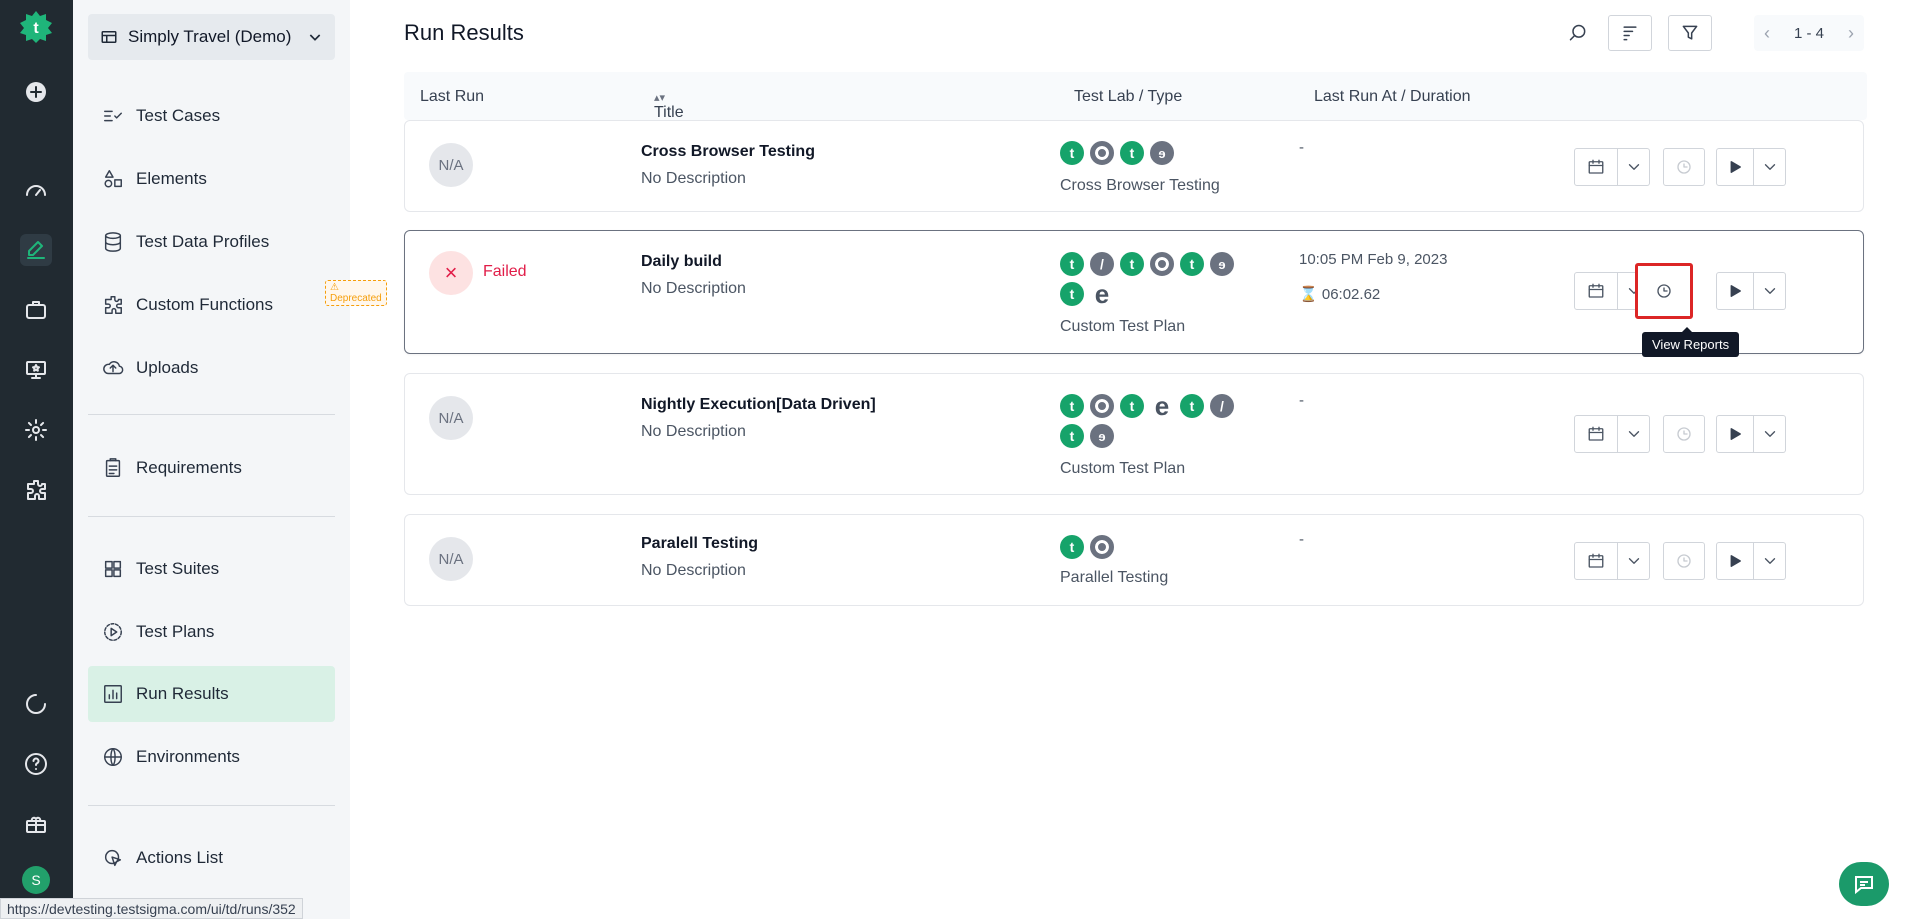  I want to click on sidebar-item-environments: Environments, so click(211, 757).